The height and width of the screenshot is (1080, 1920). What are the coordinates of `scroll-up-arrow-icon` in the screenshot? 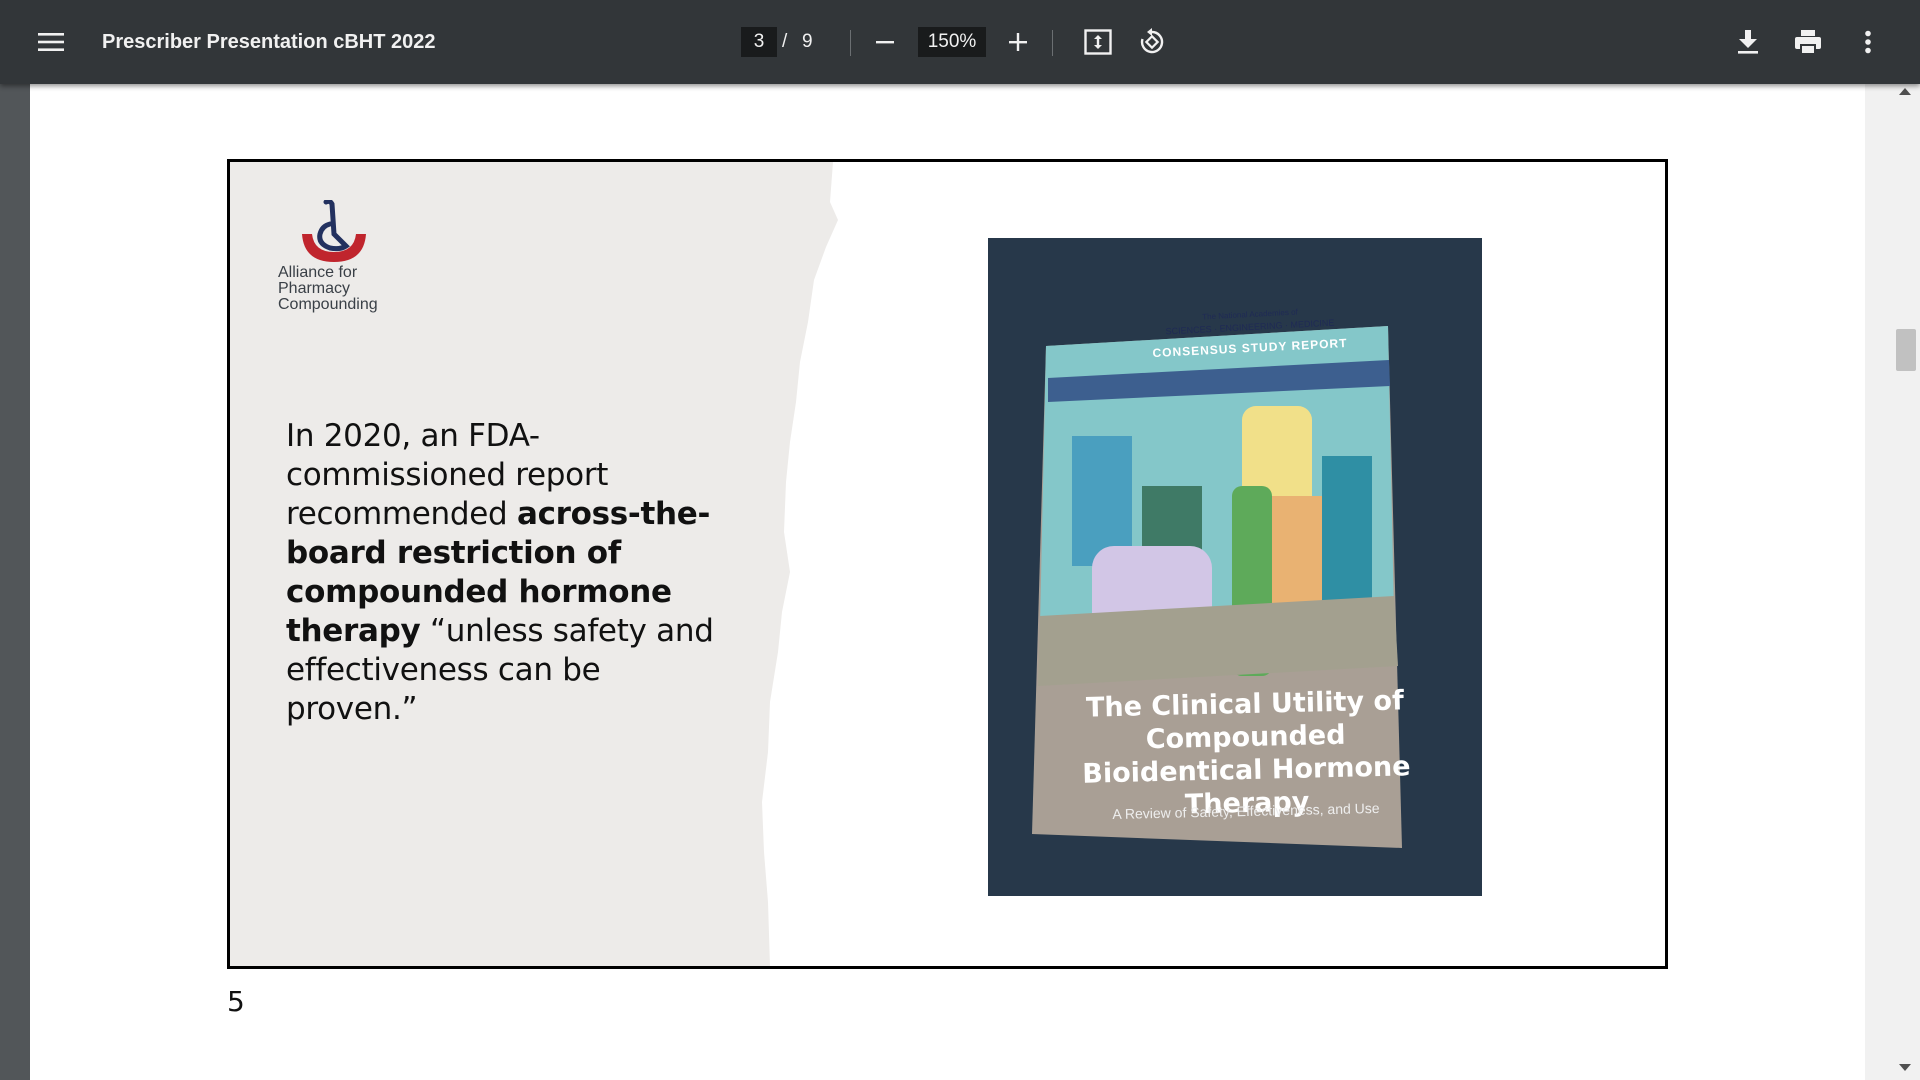 It's located at (1905, 91).